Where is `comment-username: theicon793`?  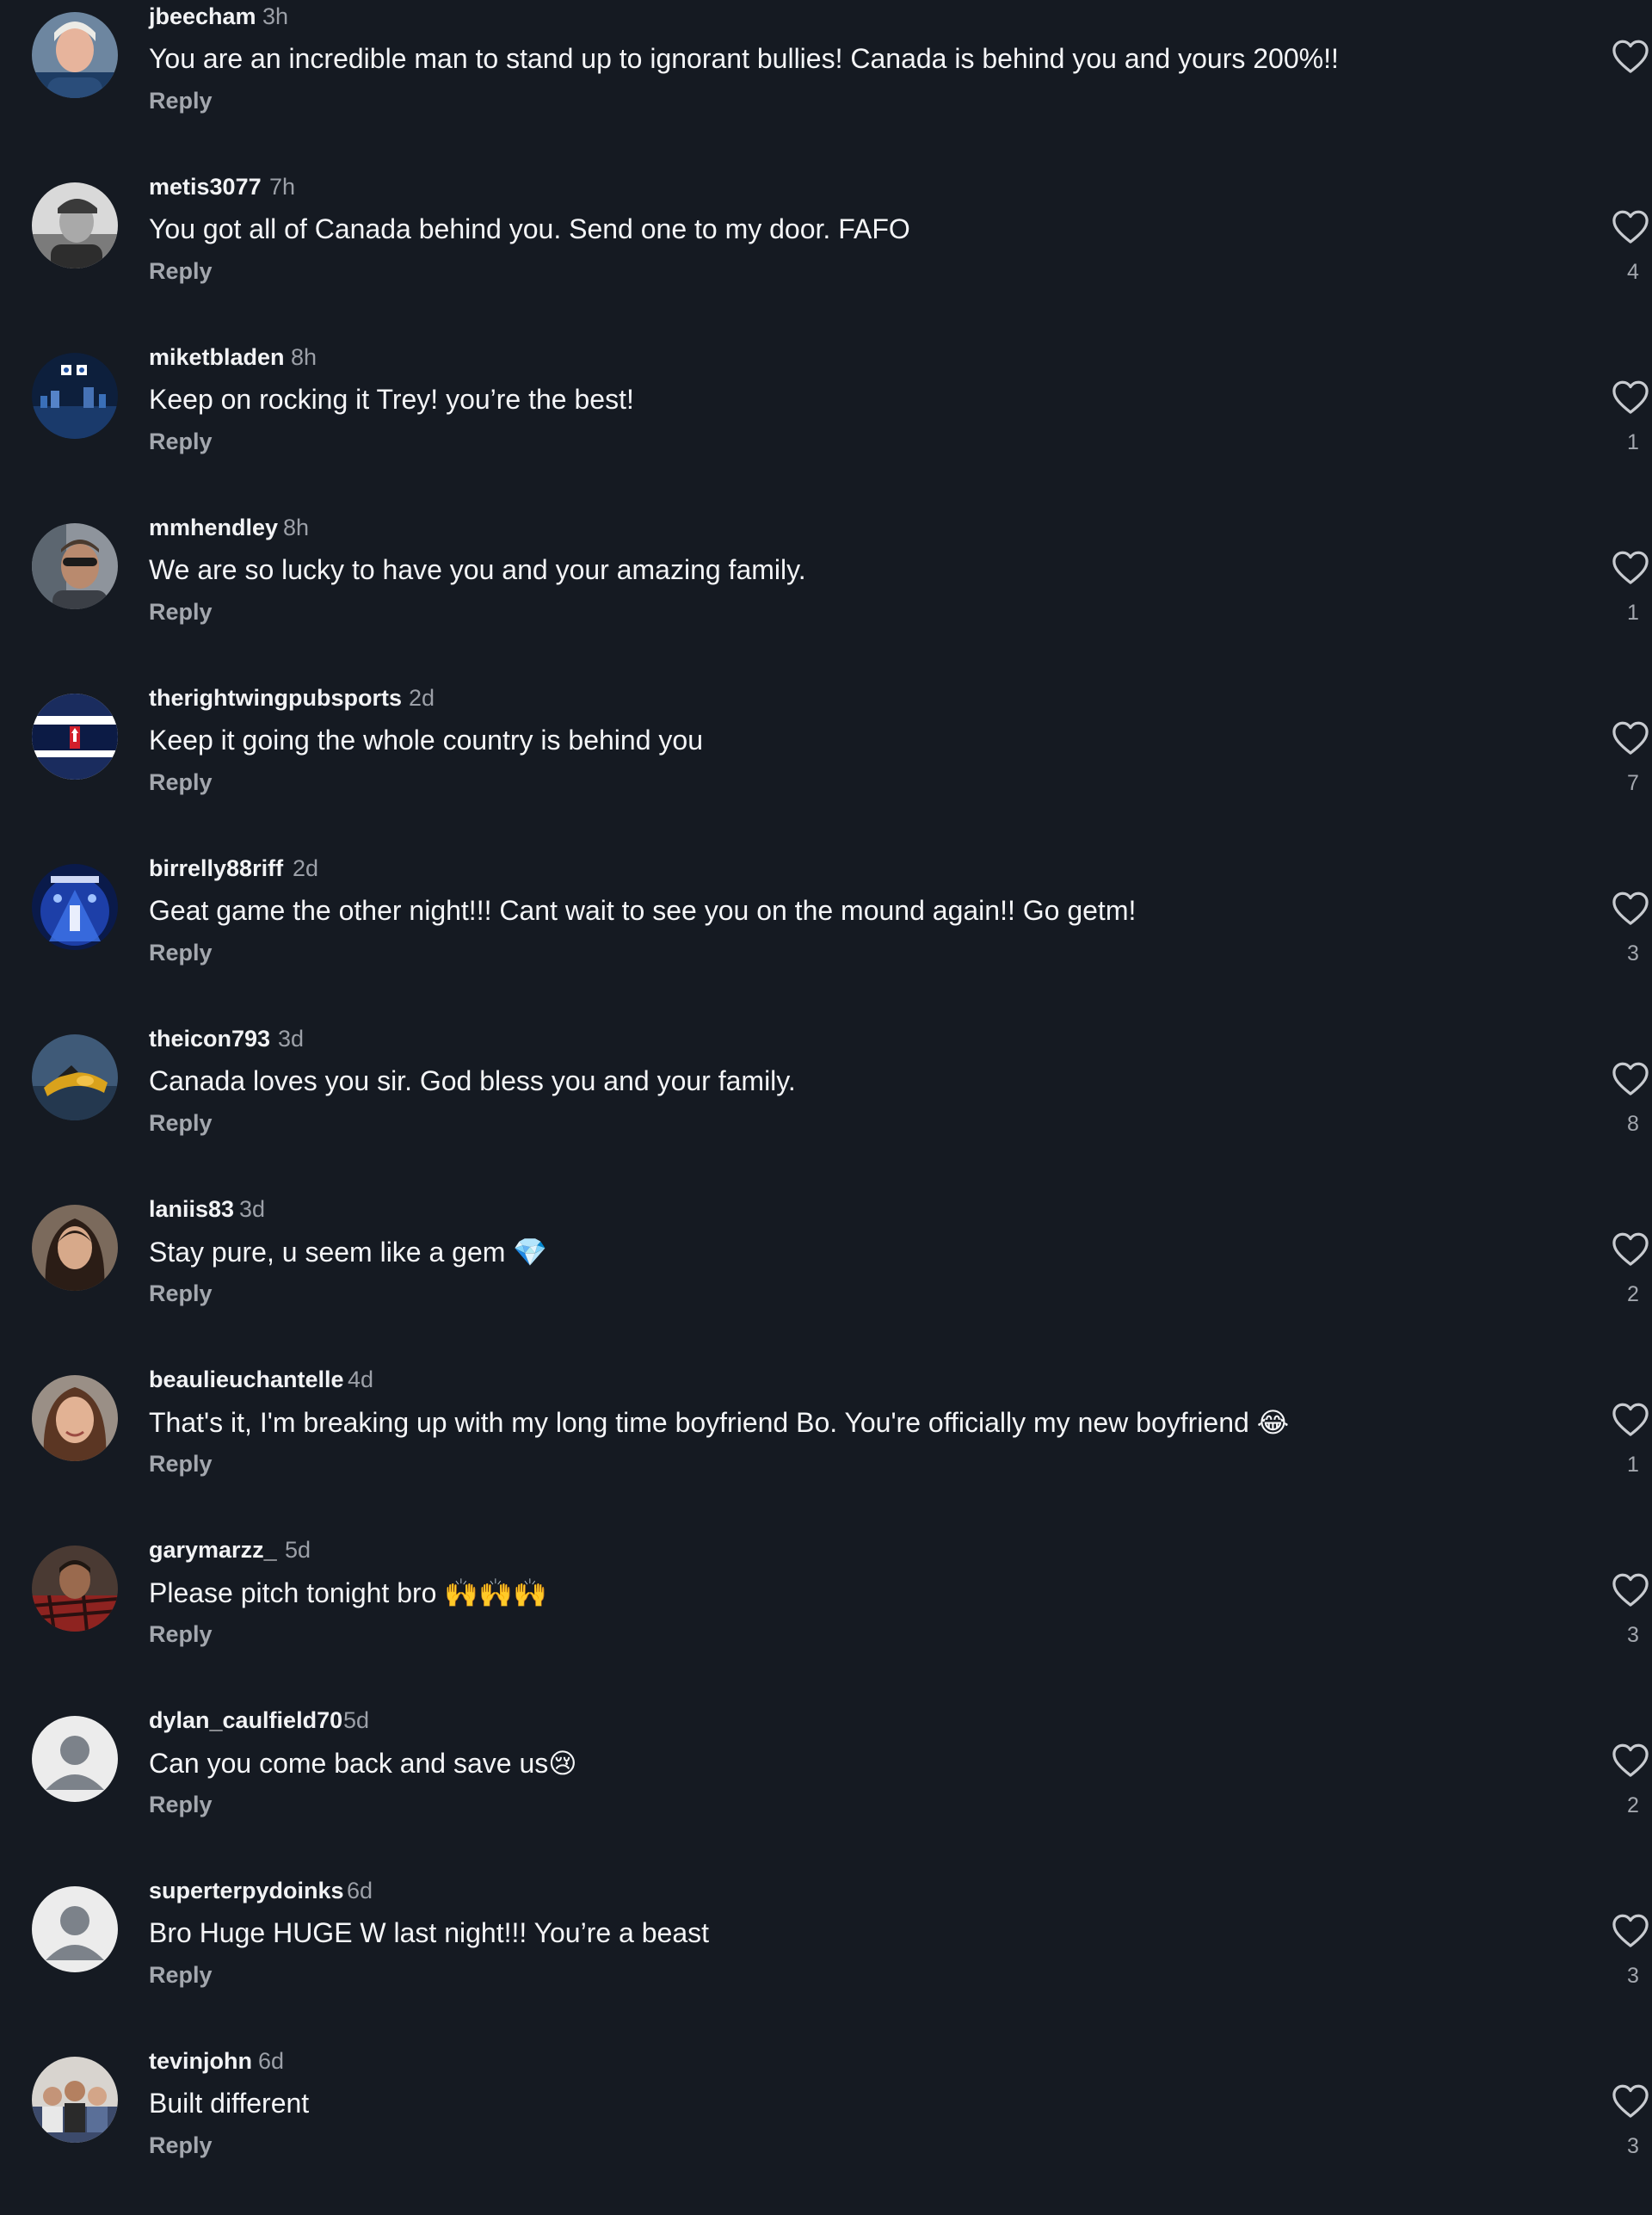 comment-username: theicon793 is located at coordinates (209, 1039).